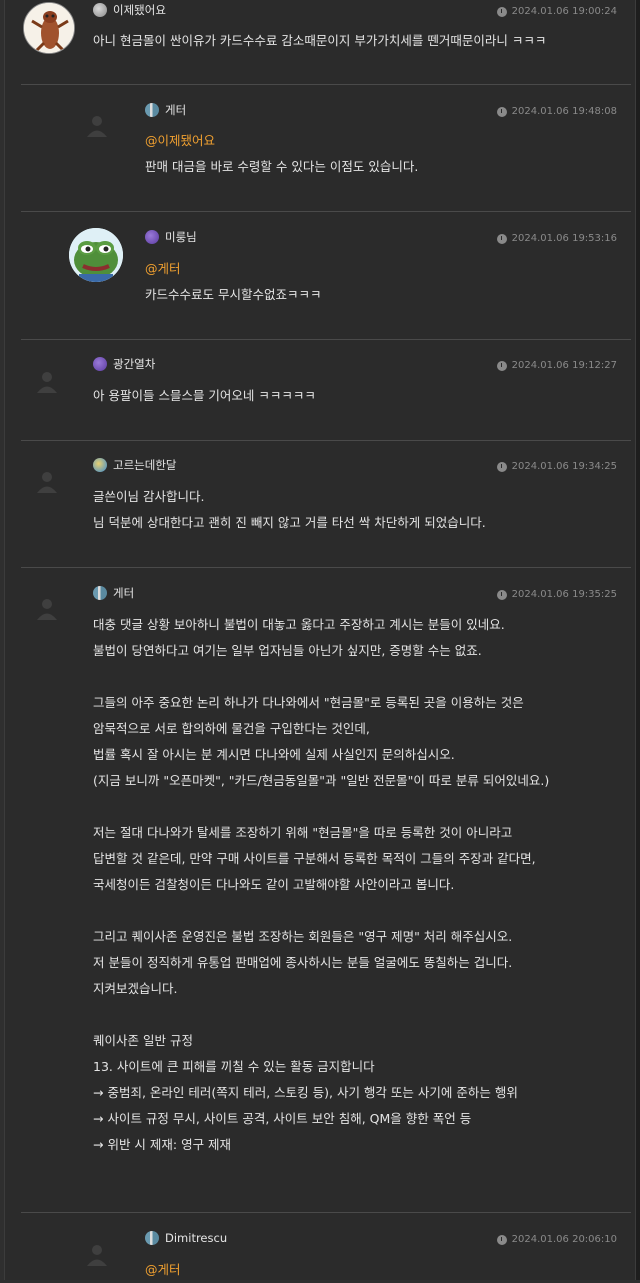  I want to click on scrollbar, so click(638, 640).